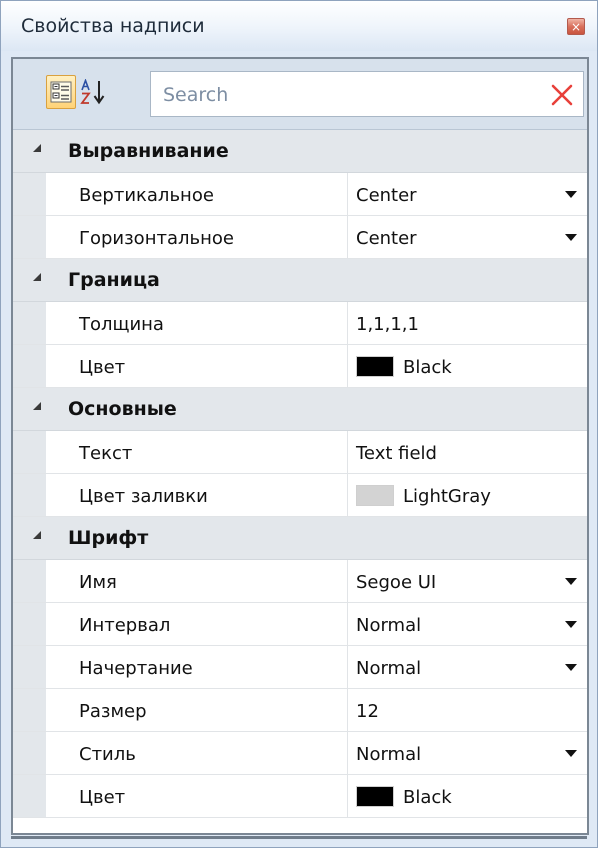 This screenshot has height=848, width=598. Describe the element at coordinates (300, 194) in the screenshot. I see `property-row: Вертикальное Center` at that location.